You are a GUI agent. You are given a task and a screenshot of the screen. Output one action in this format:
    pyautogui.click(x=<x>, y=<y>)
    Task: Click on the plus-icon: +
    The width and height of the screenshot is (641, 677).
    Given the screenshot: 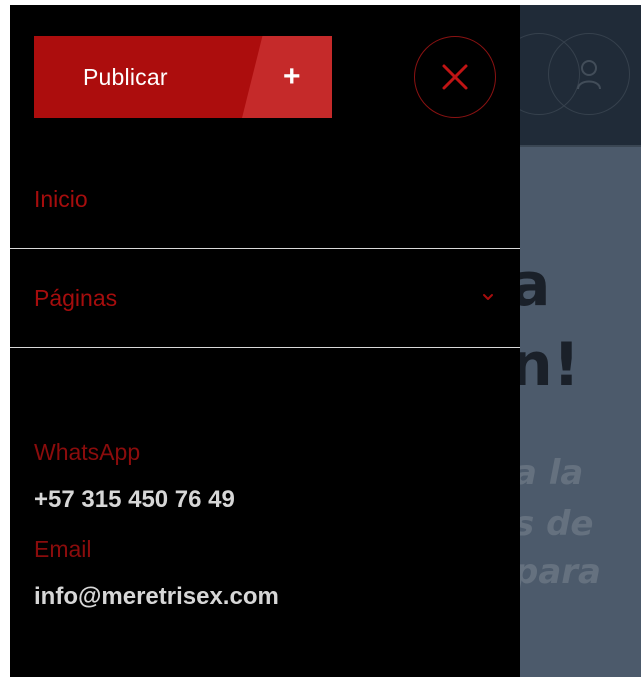 What is the action you would take?
    pyautogui.click(x=292, y=76)
    